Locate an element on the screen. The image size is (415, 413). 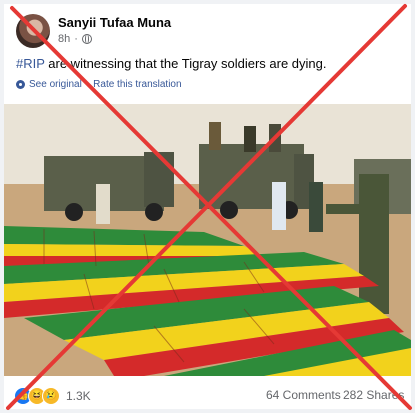
see-original-link: See original is located at coordinates (55, 84).